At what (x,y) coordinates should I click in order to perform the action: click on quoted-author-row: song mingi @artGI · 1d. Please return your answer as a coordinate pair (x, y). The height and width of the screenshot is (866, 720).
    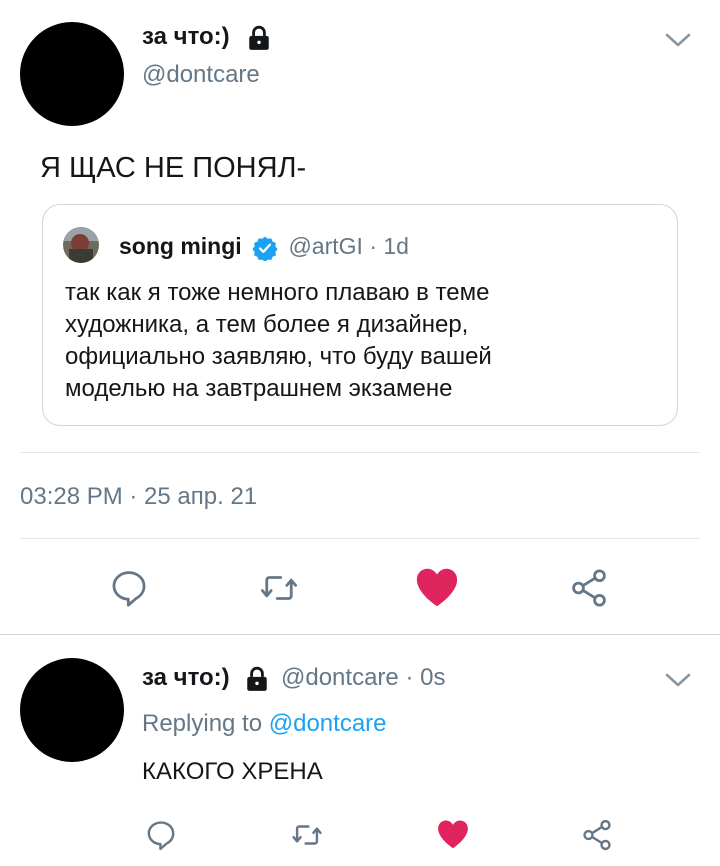
    Looking at the image, I should click on (264, 246).